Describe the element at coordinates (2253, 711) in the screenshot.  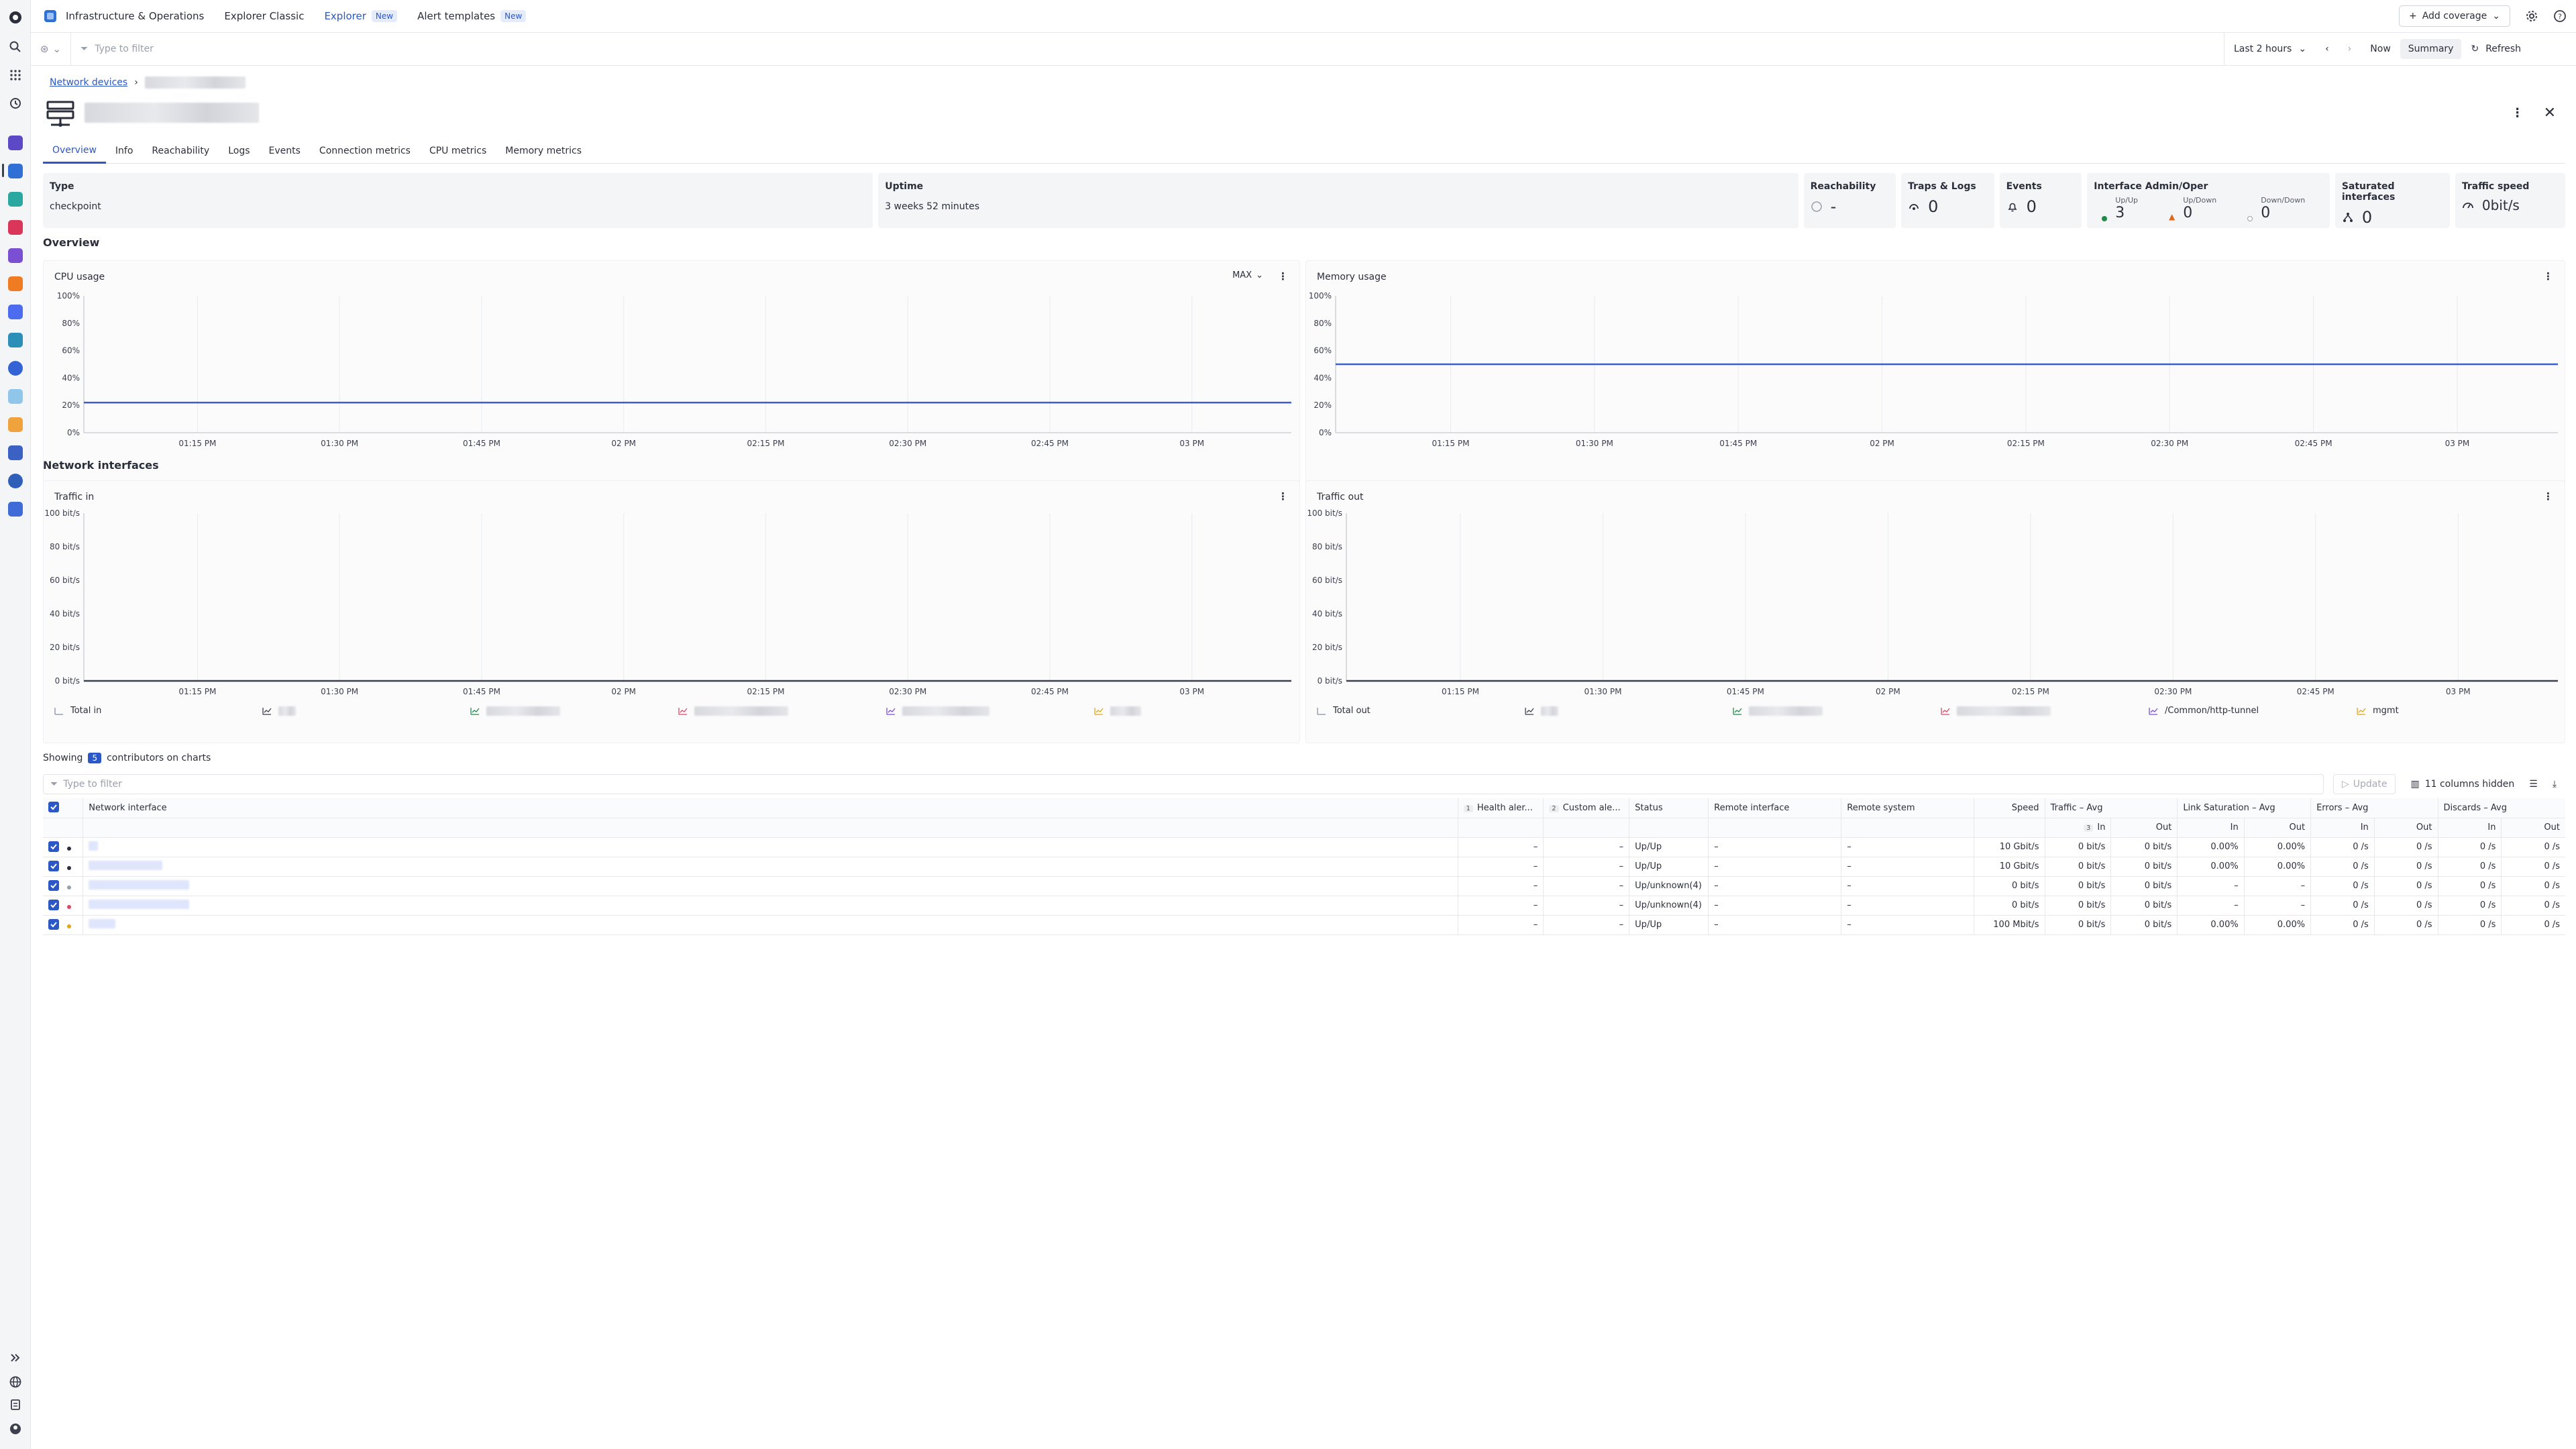
I see `legend-item-http-tunnel: /Common/http-tunnel` at that location.